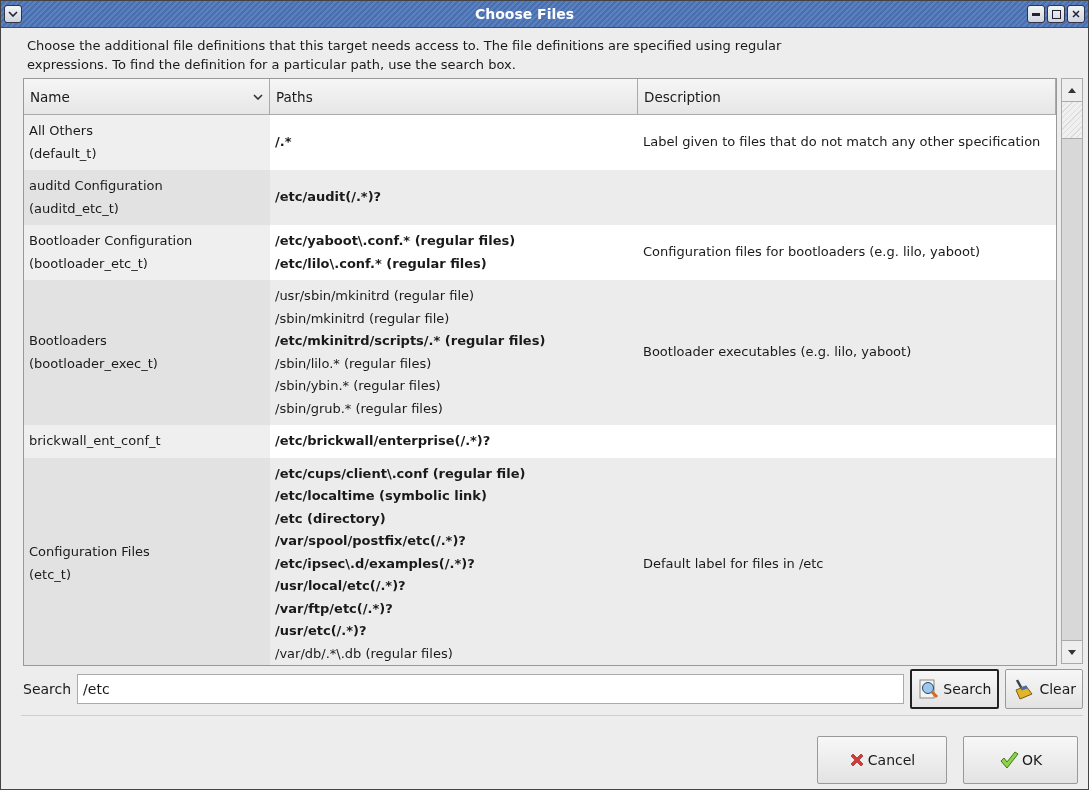 This screenshot has height=790, width=1089. I want to click on minimize-icon, so click(1036, 14).